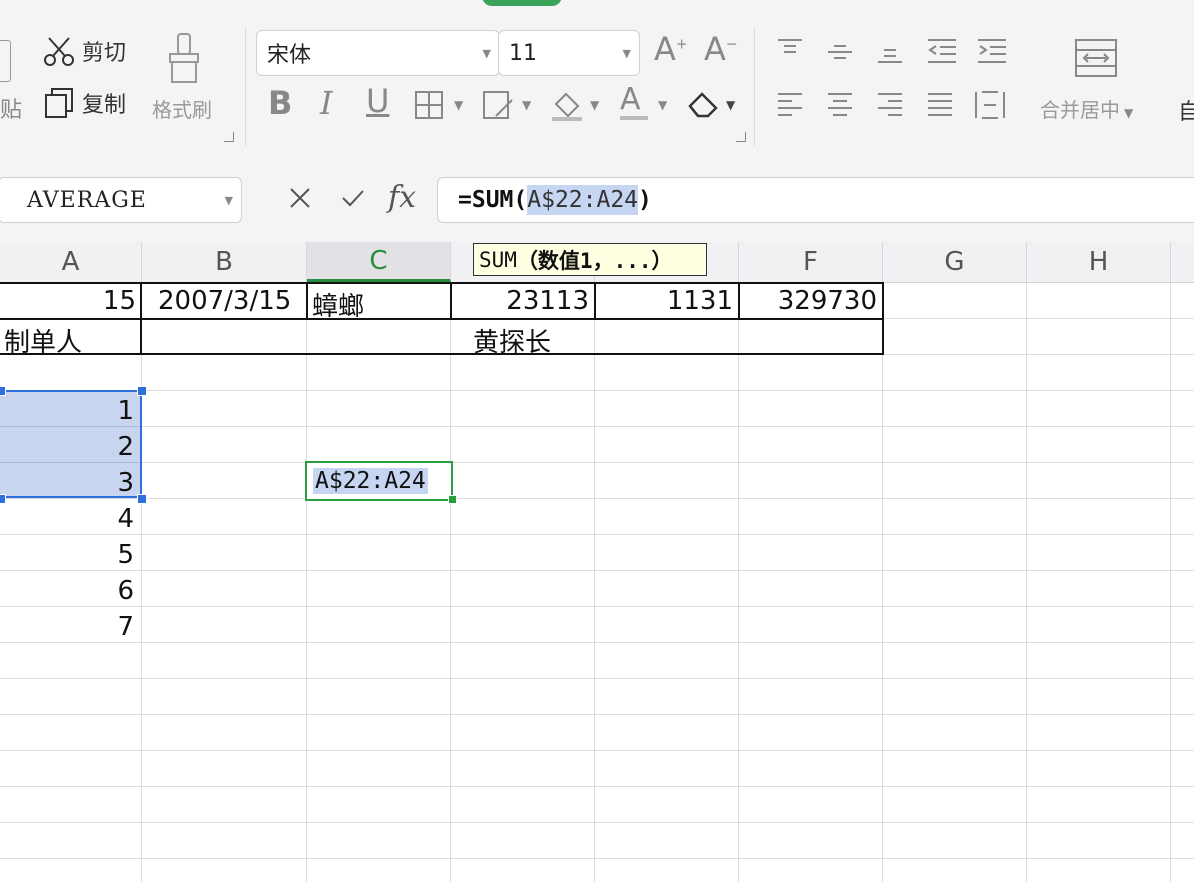 The width and height of the screenshot is (1194, 882). Describe the element at coordinates (67, 483) in the screenshot. I see `list-item: 3` at that location.